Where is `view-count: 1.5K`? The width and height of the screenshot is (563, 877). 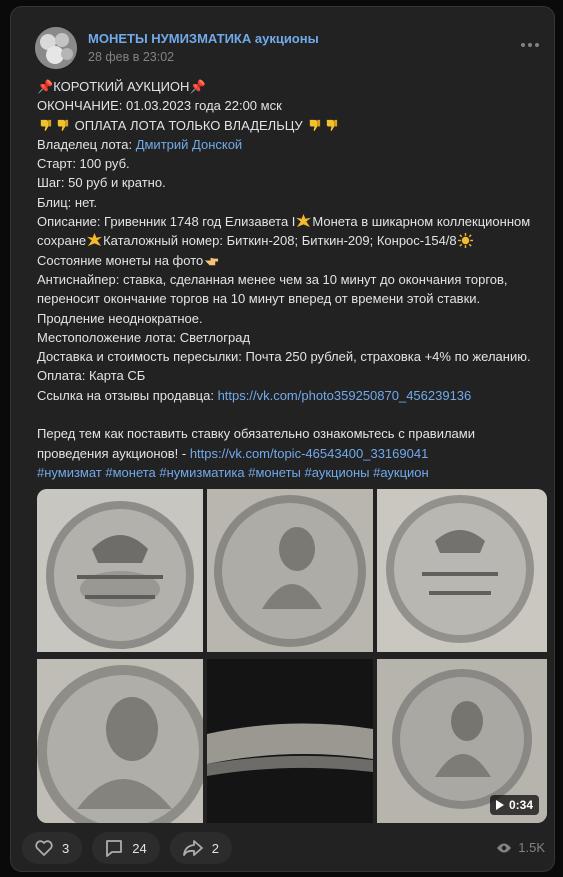
view-count: 1.5K is located at coordinates (531, 847).